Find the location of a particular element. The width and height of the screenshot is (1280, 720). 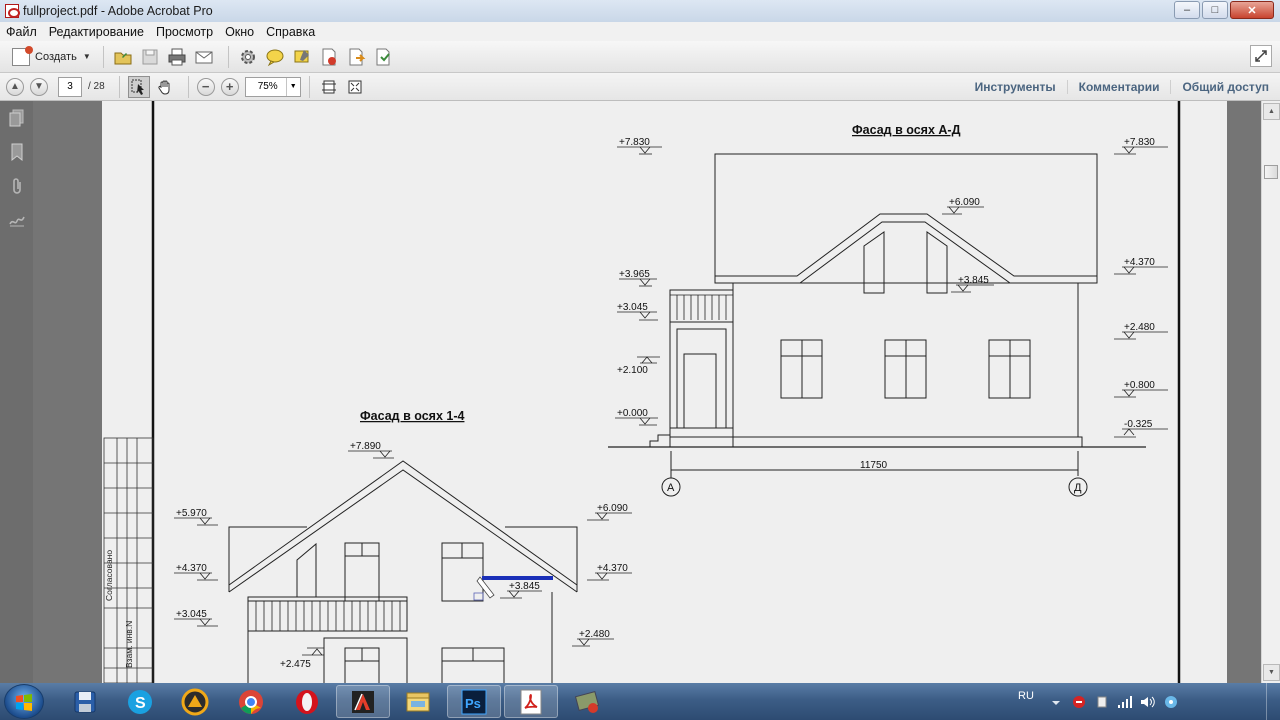

task-pane-links: Инструменты Комментарии Общий доступ is located at coordinates (1122, 87).